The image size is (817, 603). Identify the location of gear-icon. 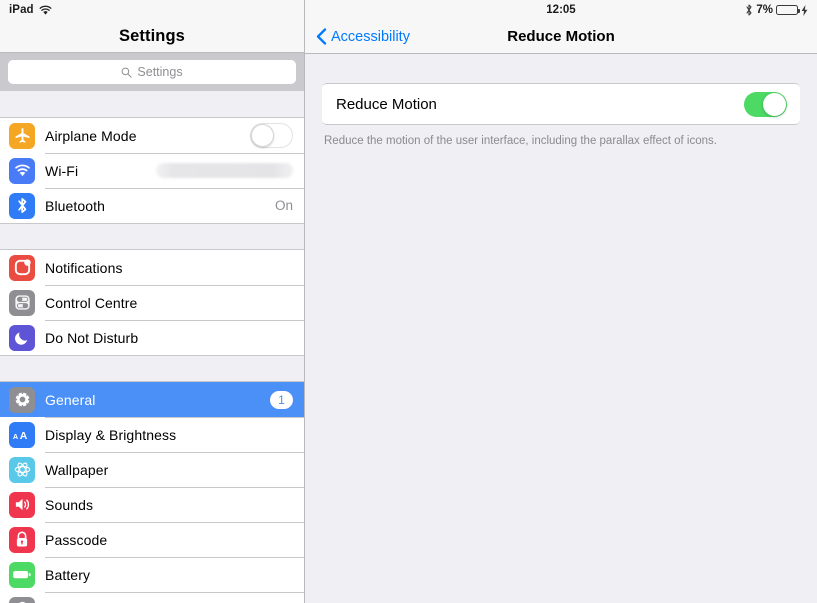
(22, 399).